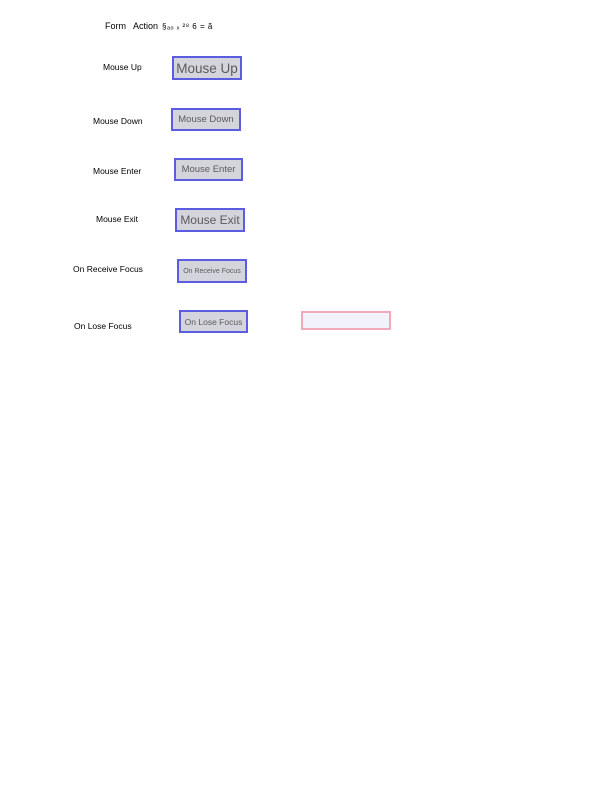 The height and width of the screenshot is (792, 612). I want to click on mouse-down-button: Mouse Down, so click(206, 119).